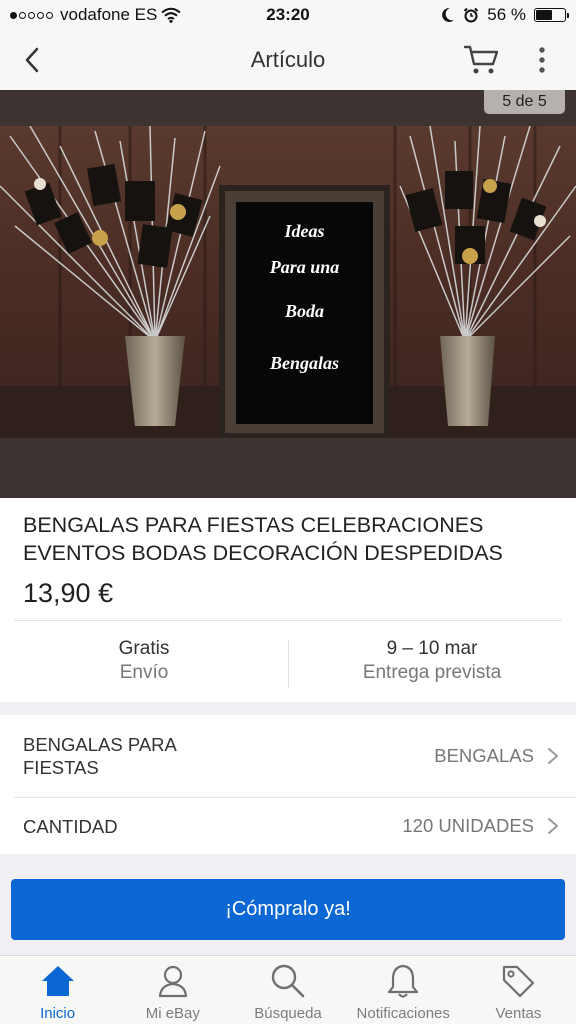  What do you see at coordinates (304, 267) in the screenshot?
I see `chalkboard-line-2: Para una` at bounding box center [304, 267].